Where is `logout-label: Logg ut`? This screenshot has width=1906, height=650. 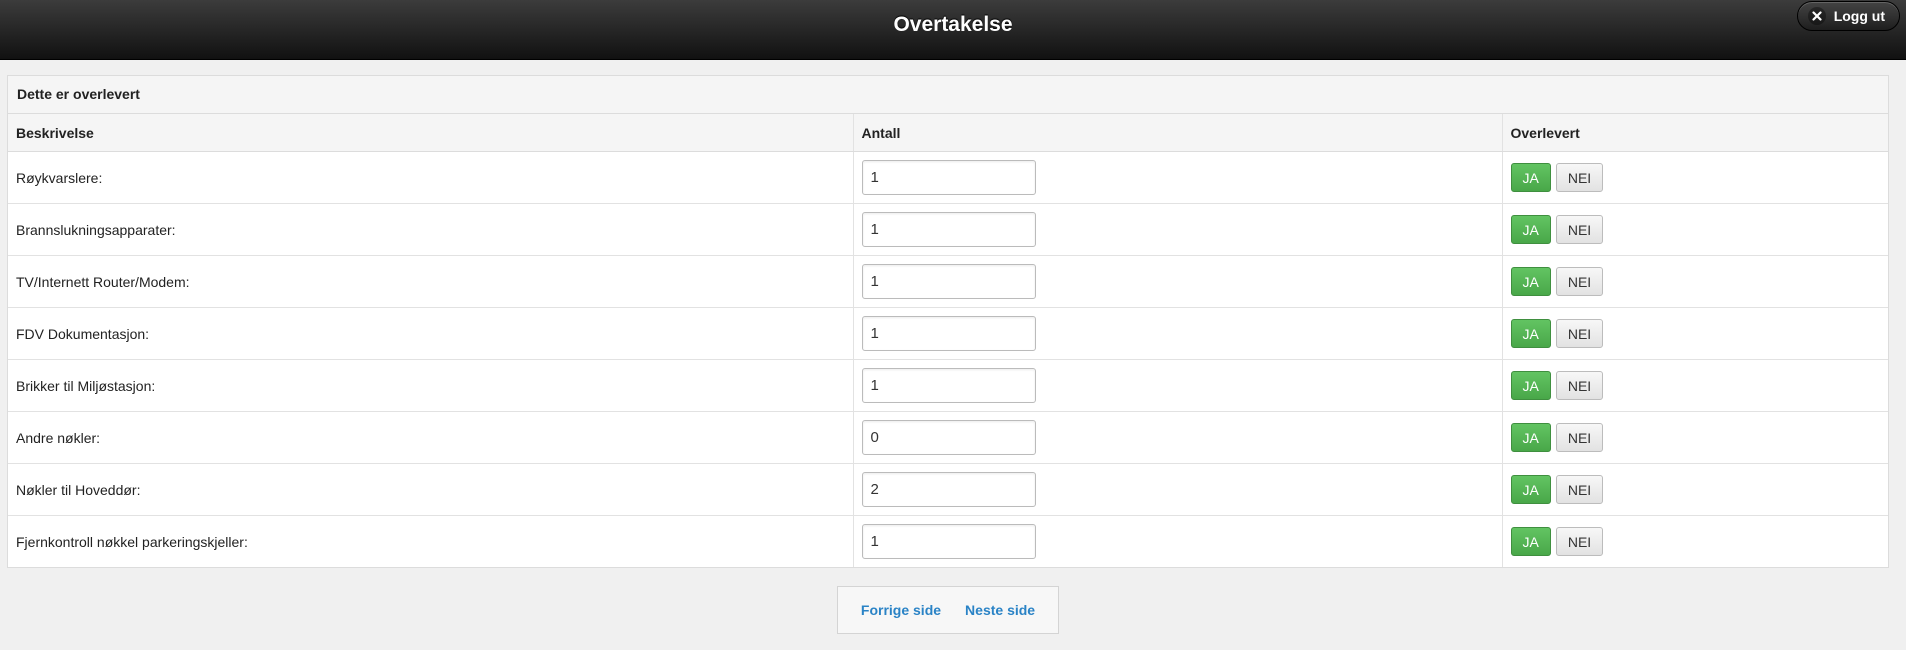
logout-label: Logg ut is located at coordinates (1859, 16).